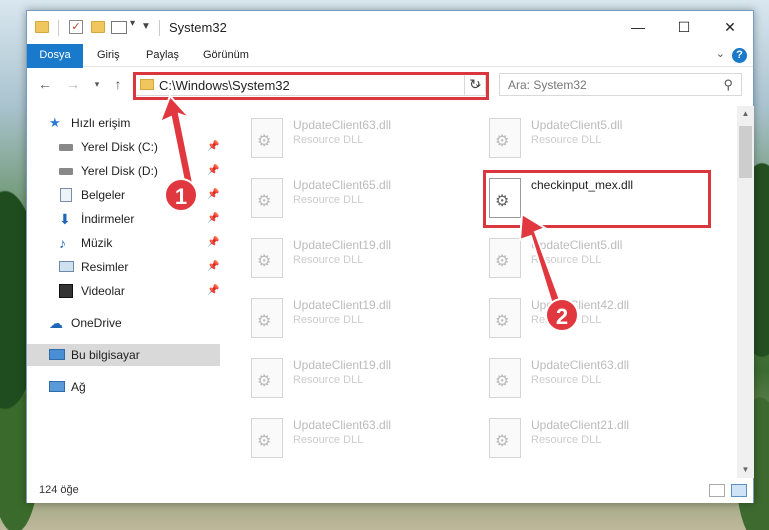  What do you see at coordinates (540, 259) in the screenshot?
I see `arrow-to-file` at bounding box center [540, 259].